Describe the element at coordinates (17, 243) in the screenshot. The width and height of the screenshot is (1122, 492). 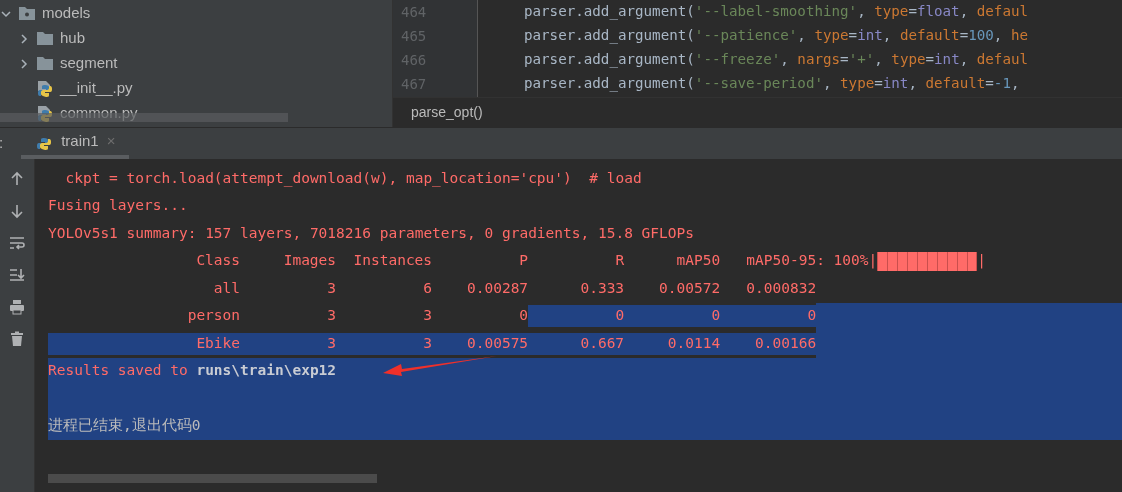
I see `soft-wrap-icon` at that location.